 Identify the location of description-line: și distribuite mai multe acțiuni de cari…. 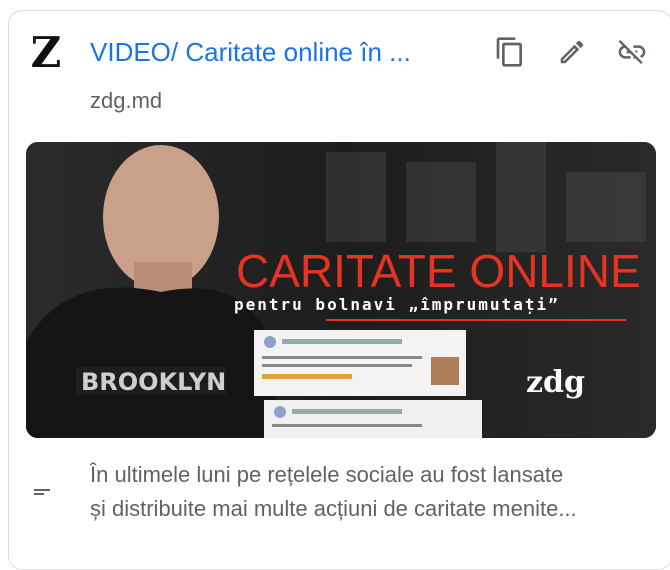
(333, 508).